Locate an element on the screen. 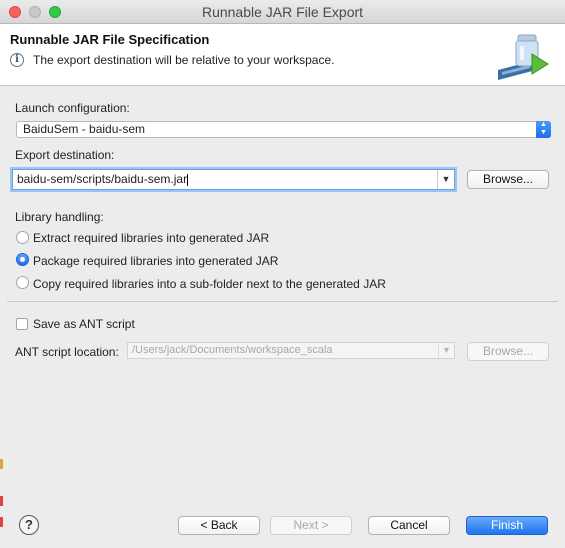 The width and height of the screenshot is (565, 548). next-button: Next > is located at coordinates (311, 525).